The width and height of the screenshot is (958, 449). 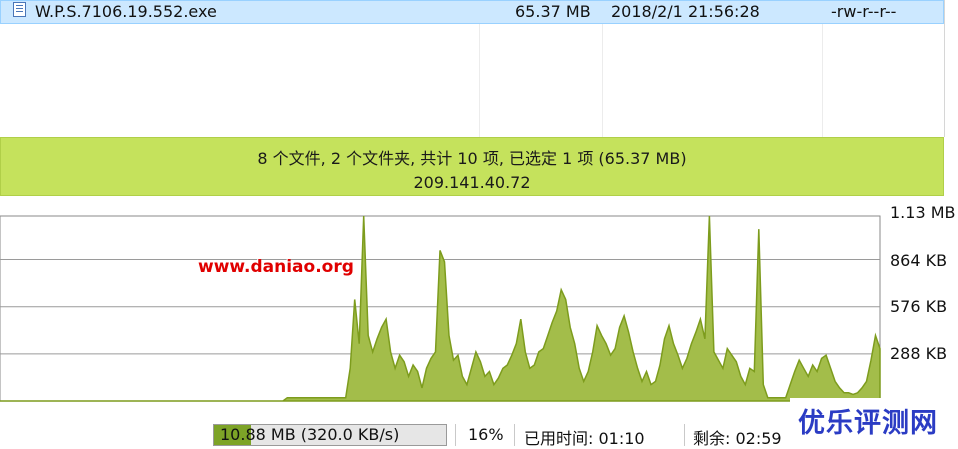 What do you see at coordinates (737, 438) in the screenshot?
I see `remaining-time: 剩余: 02:59` at bounding box center [737, 438].